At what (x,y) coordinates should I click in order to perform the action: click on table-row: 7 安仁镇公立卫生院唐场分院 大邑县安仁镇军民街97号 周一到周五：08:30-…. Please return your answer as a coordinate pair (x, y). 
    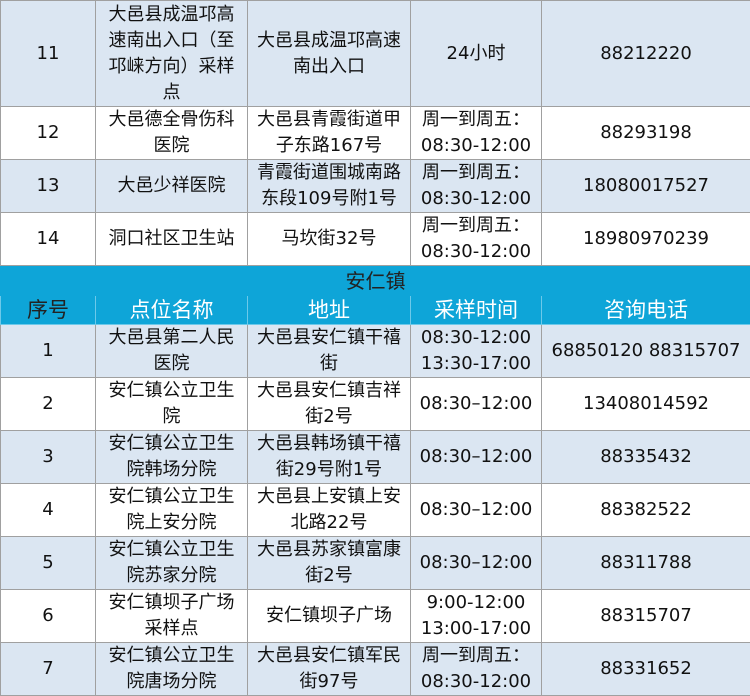
    Looking at the image, I should click on (375, 669).